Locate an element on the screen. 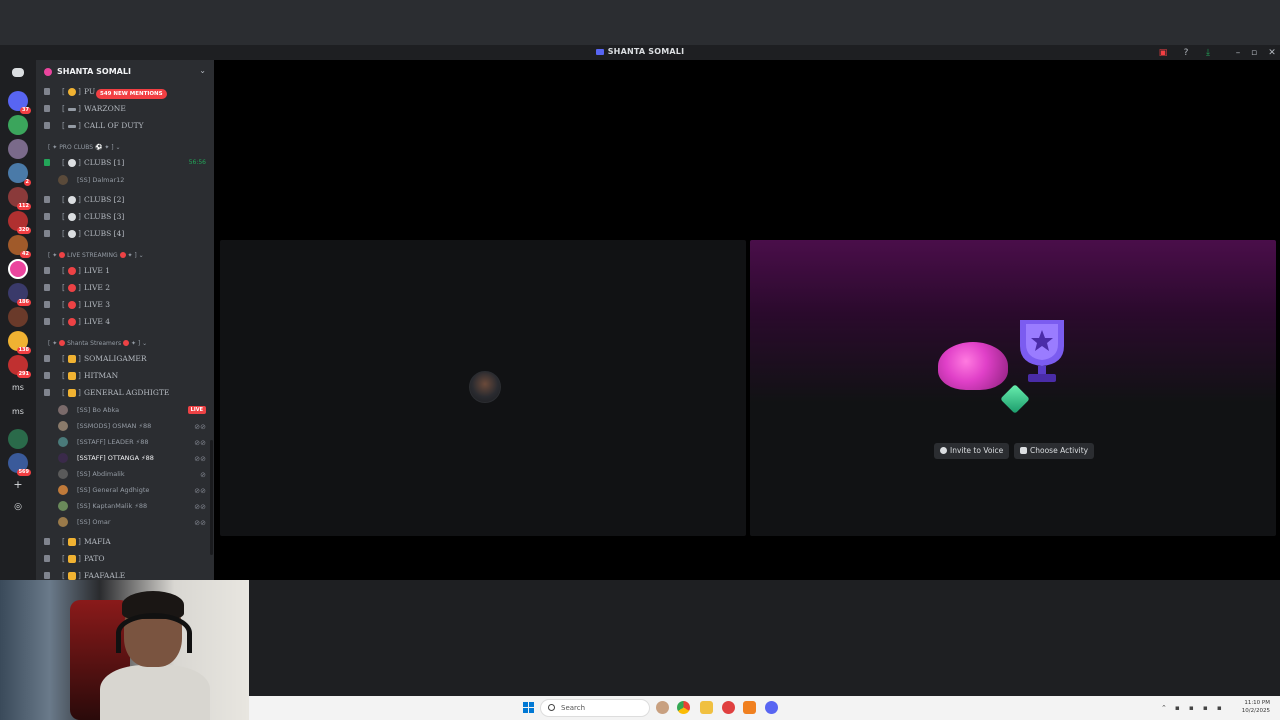 This screenshot has width=1280, height=720. taskbar-clock: 11:10 PM 10/2/2025 is located at coordinates (1256, 707).